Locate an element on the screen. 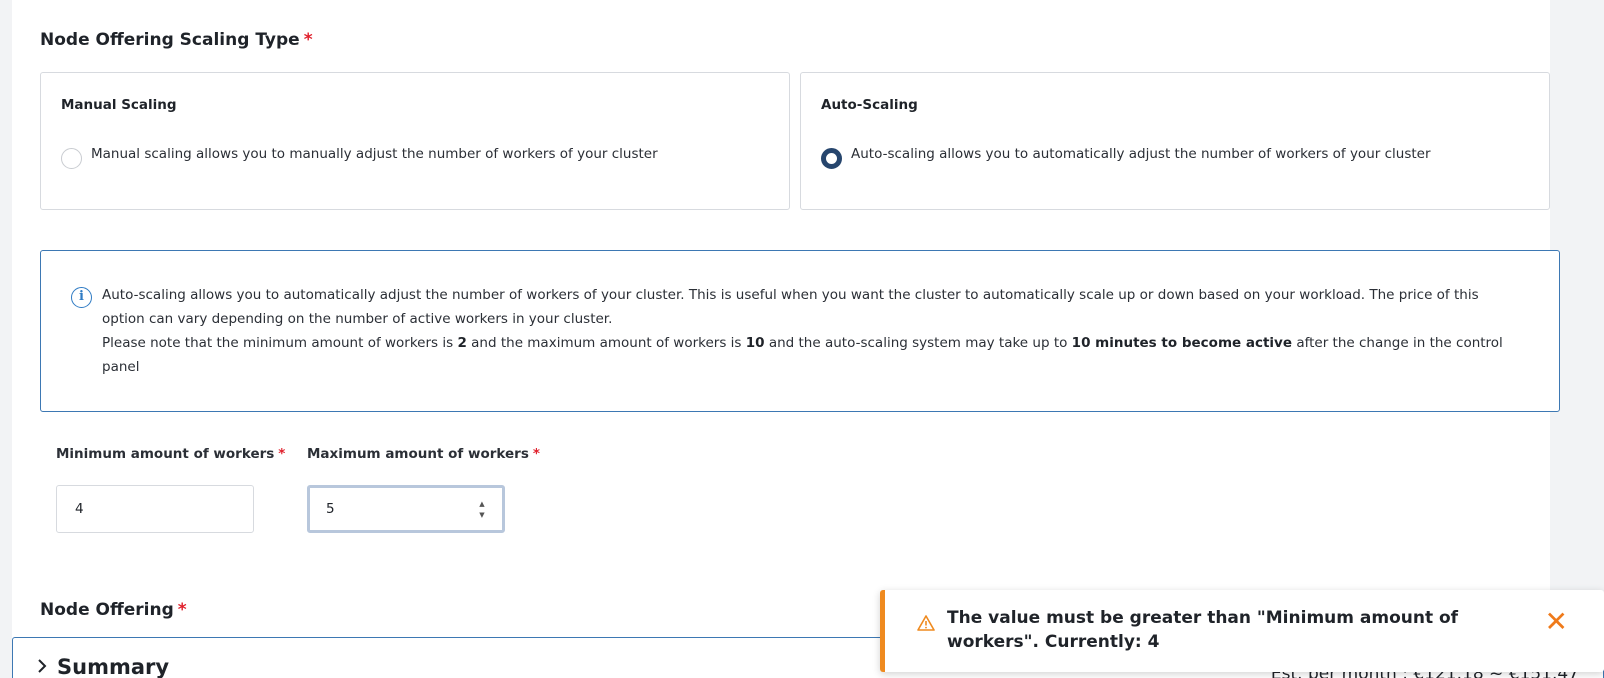  min-workers-input: 4 is located at coordinates (155, 509).